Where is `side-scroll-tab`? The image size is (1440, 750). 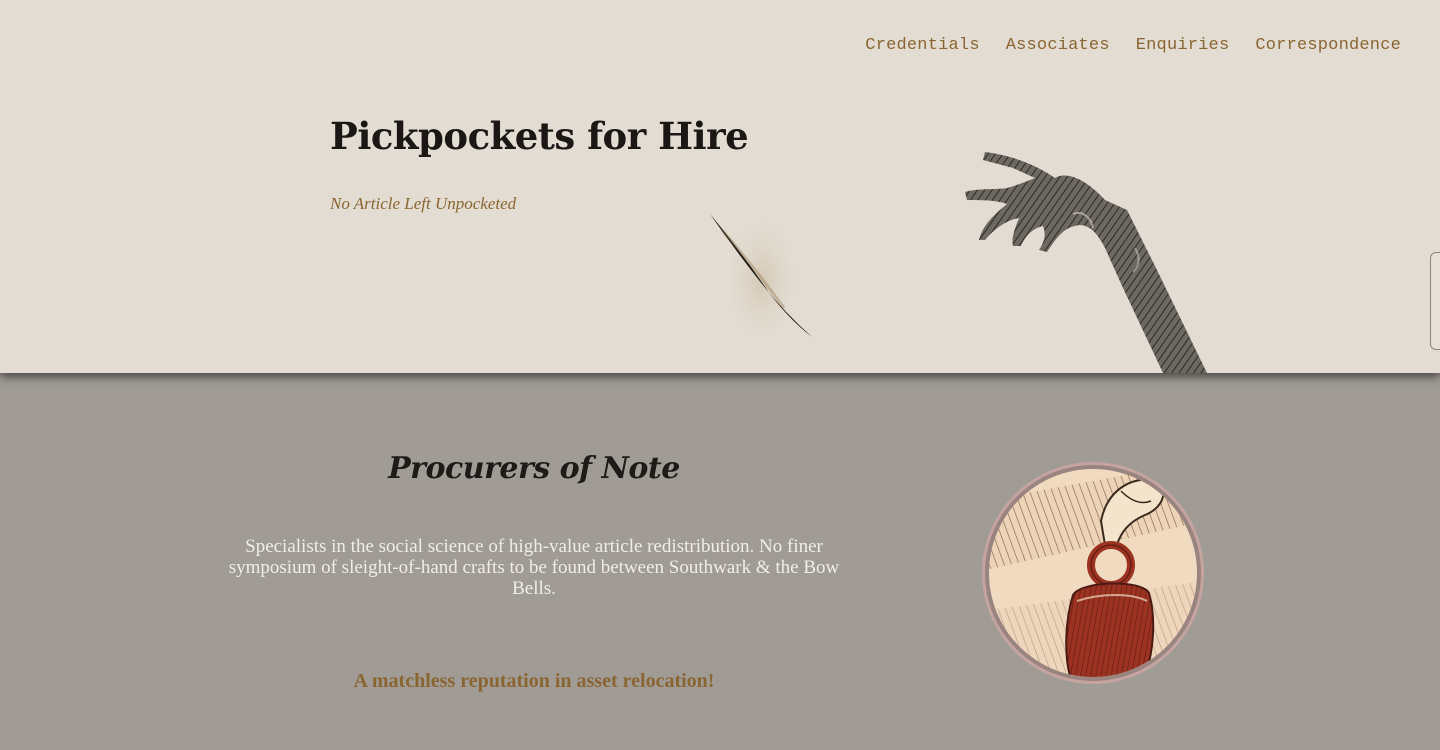
side-scroll-tab is located at coordinates (1435, 301).